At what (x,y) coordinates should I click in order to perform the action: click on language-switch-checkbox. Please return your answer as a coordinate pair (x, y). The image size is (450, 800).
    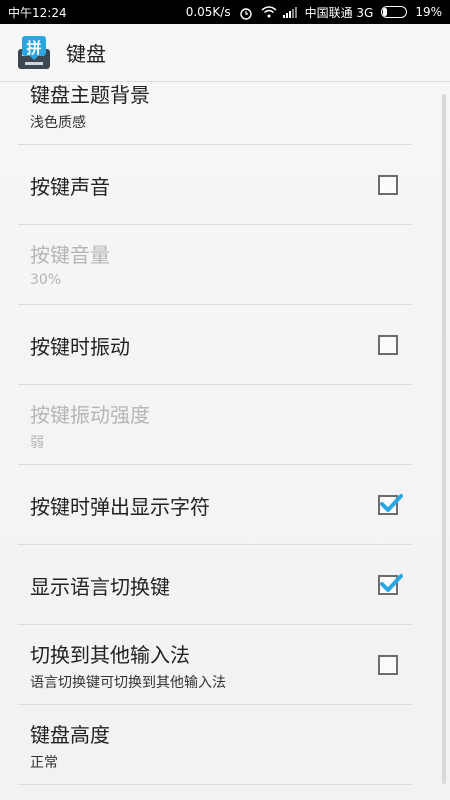
    Looking at the image, I should click on (390, 584).